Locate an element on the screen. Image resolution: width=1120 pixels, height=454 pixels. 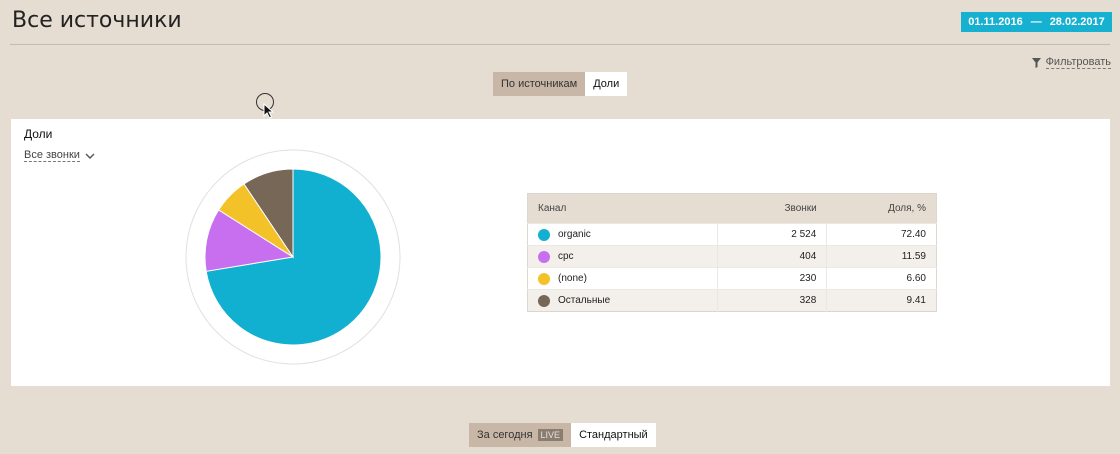
mouse-pointer-icon is located at coordinates (269, 111).